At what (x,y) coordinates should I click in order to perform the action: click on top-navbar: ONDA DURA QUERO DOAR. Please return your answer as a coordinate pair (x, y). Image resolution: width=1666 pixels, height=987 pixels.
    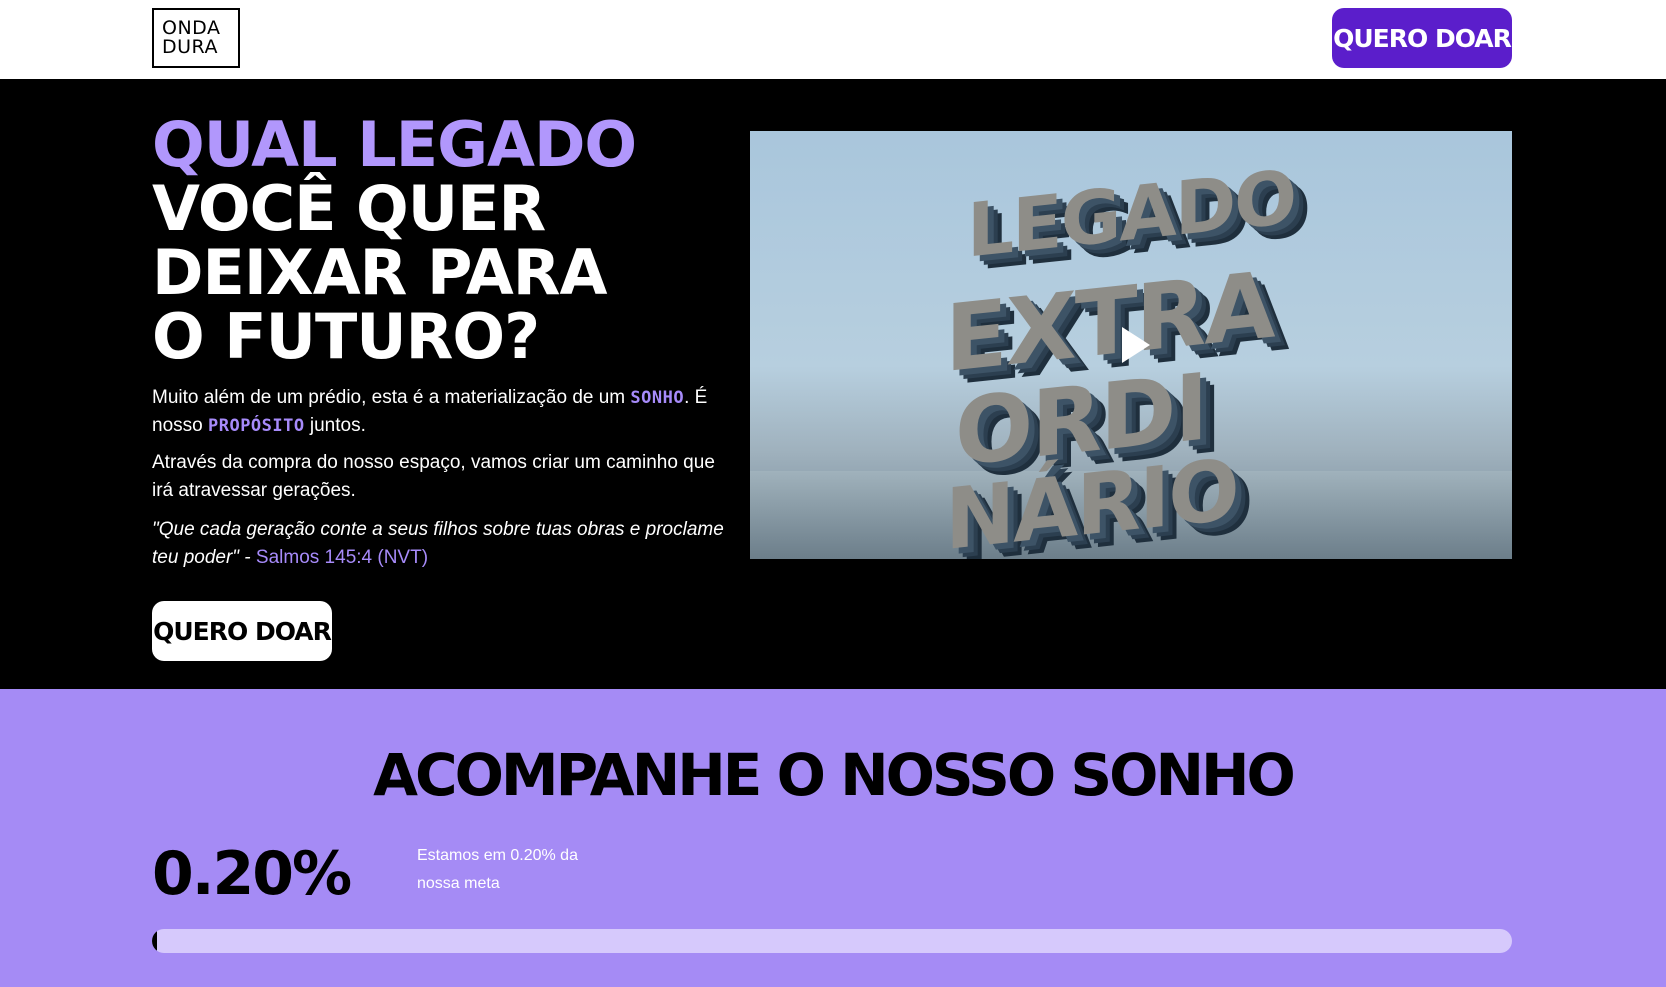
    Looking at the image, I should click on (833, 39).